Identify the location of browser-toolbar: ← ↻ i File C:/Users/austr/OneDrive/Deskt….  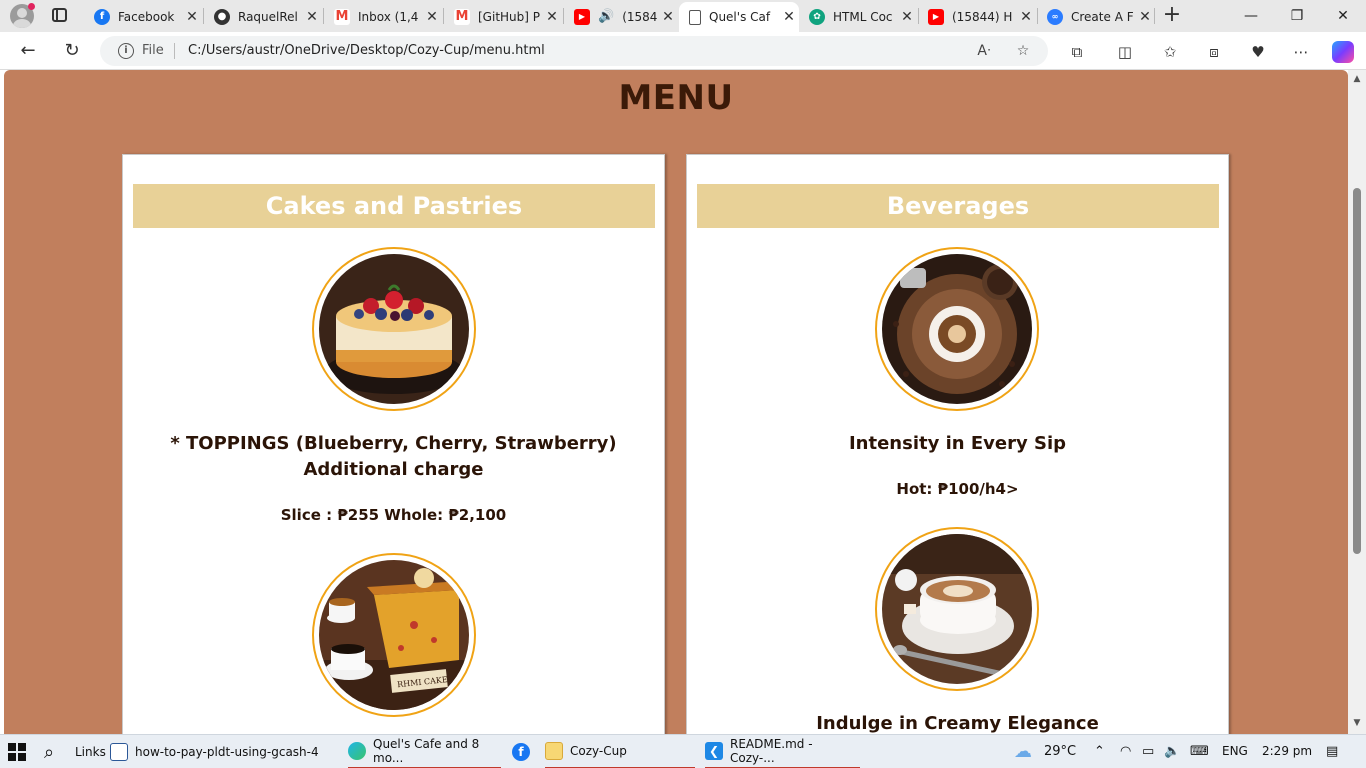
(683, 51).